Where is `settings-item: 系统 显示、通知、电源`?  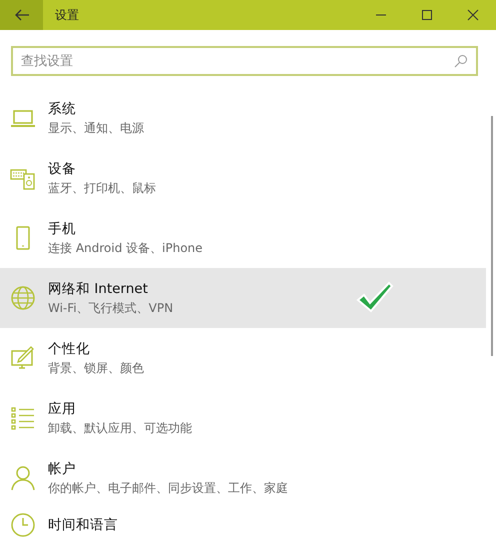 settings-item: 系统 显示、通知、电源 is located at coordinates (243, 118).